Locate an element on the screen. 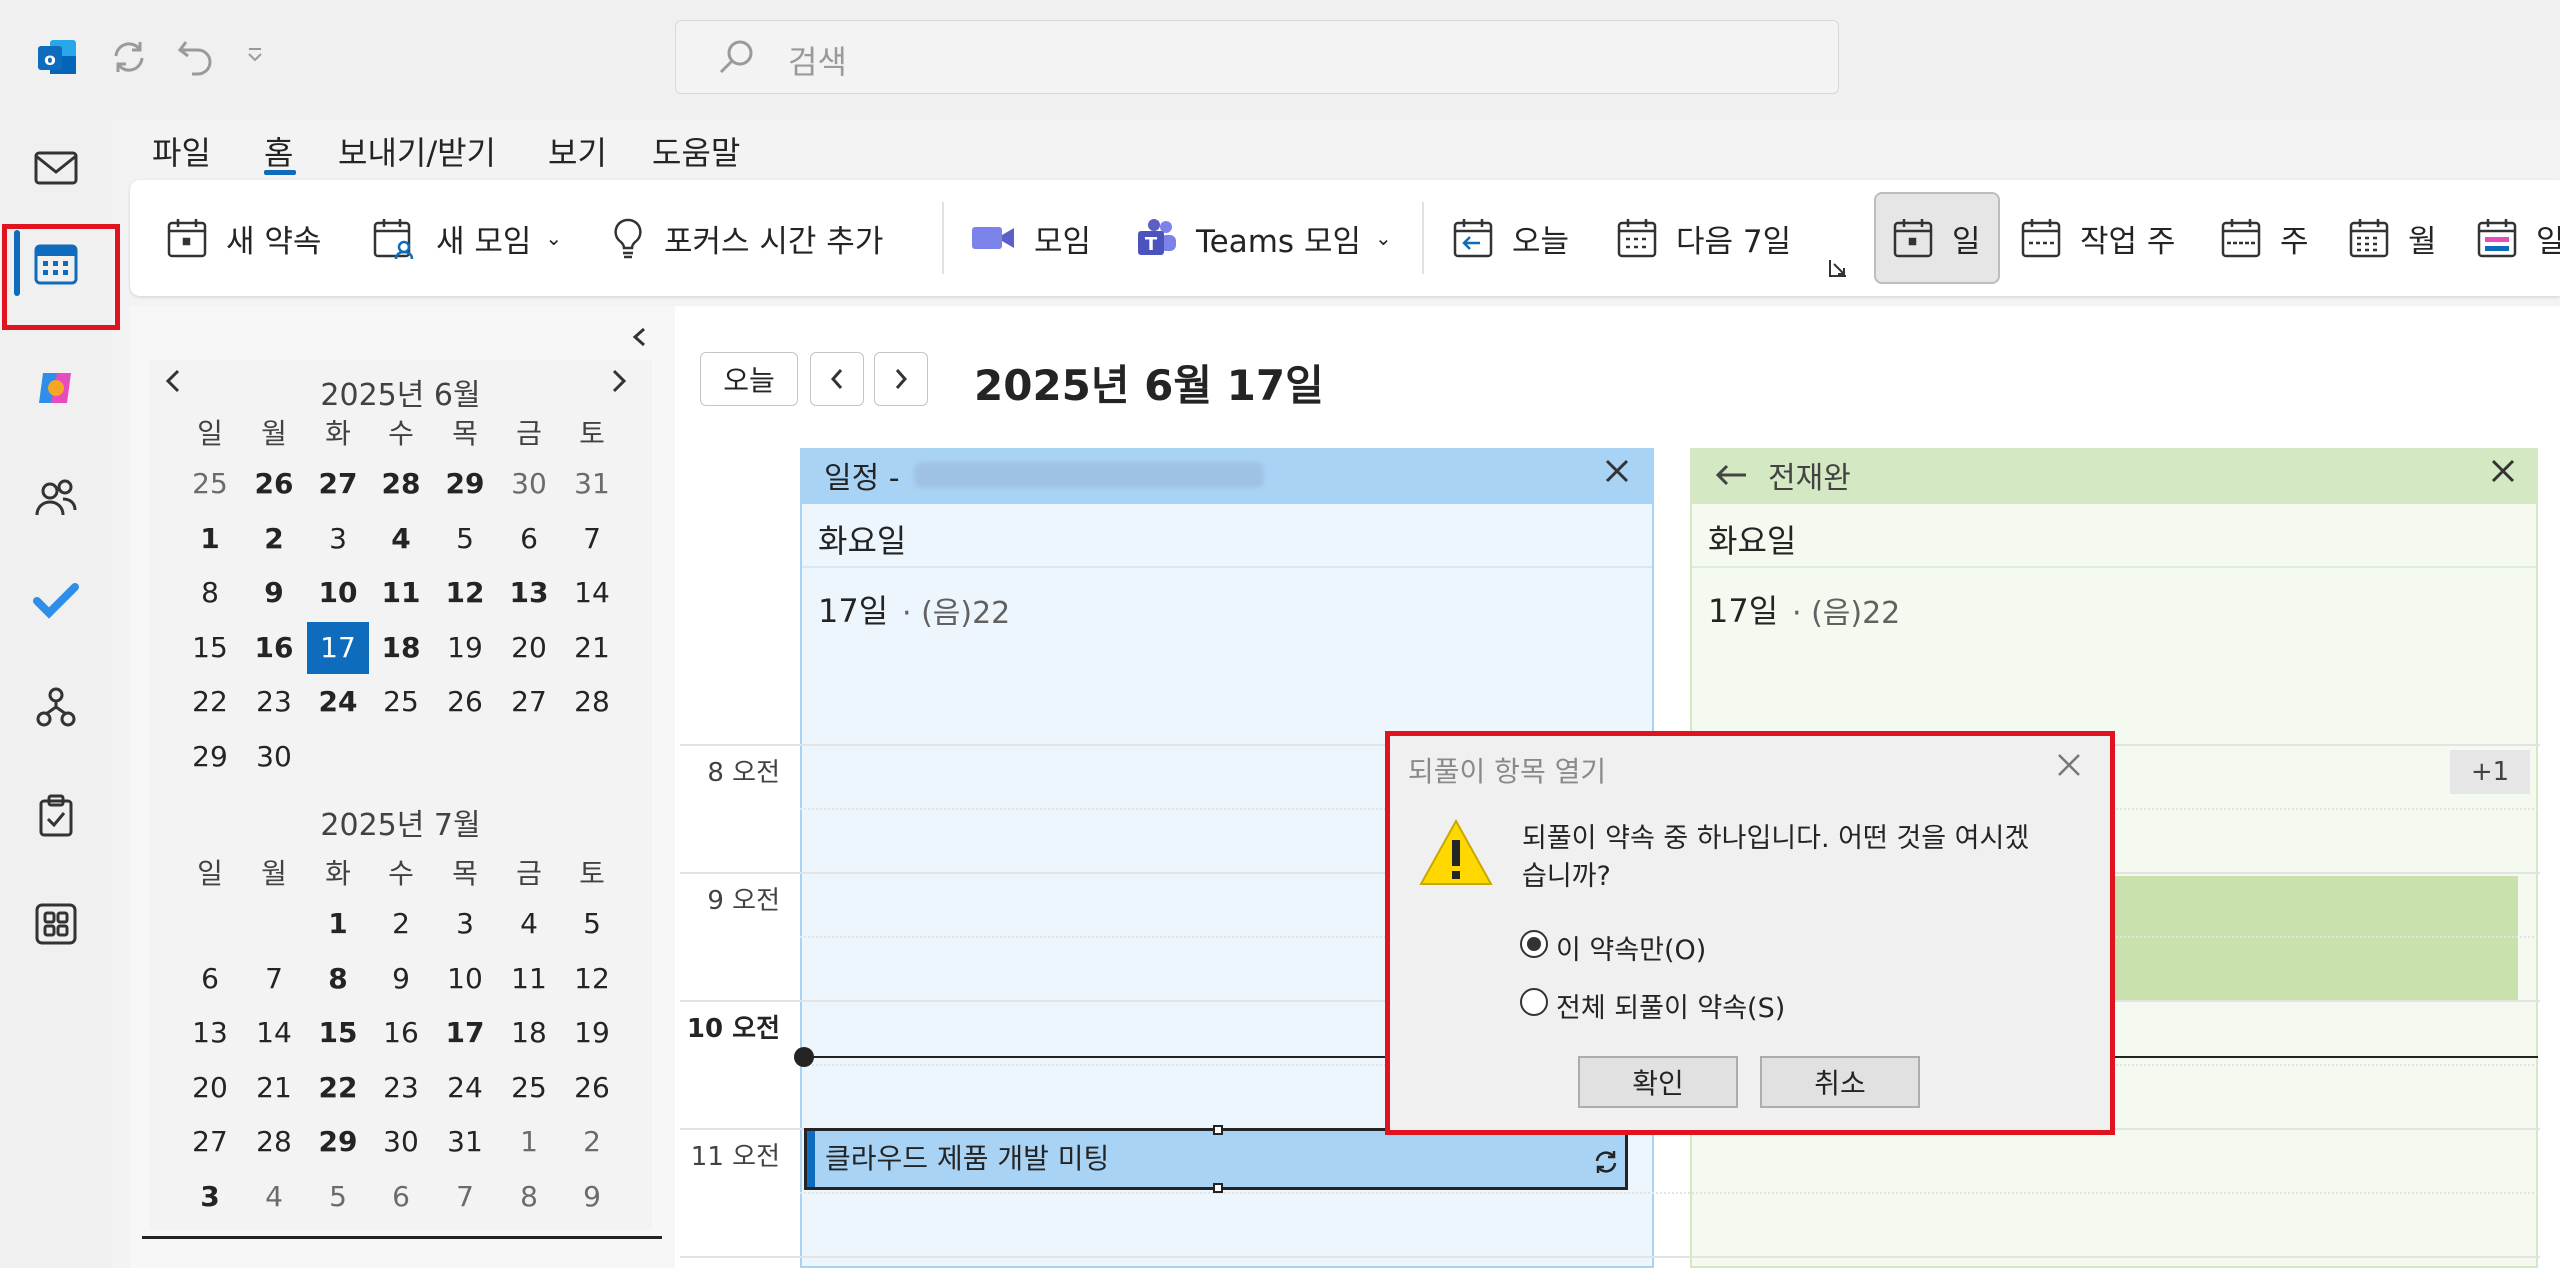 The height and width of the screenshot is (1268, 2560). month-button: 월 is located at coordinates (2392, 238).